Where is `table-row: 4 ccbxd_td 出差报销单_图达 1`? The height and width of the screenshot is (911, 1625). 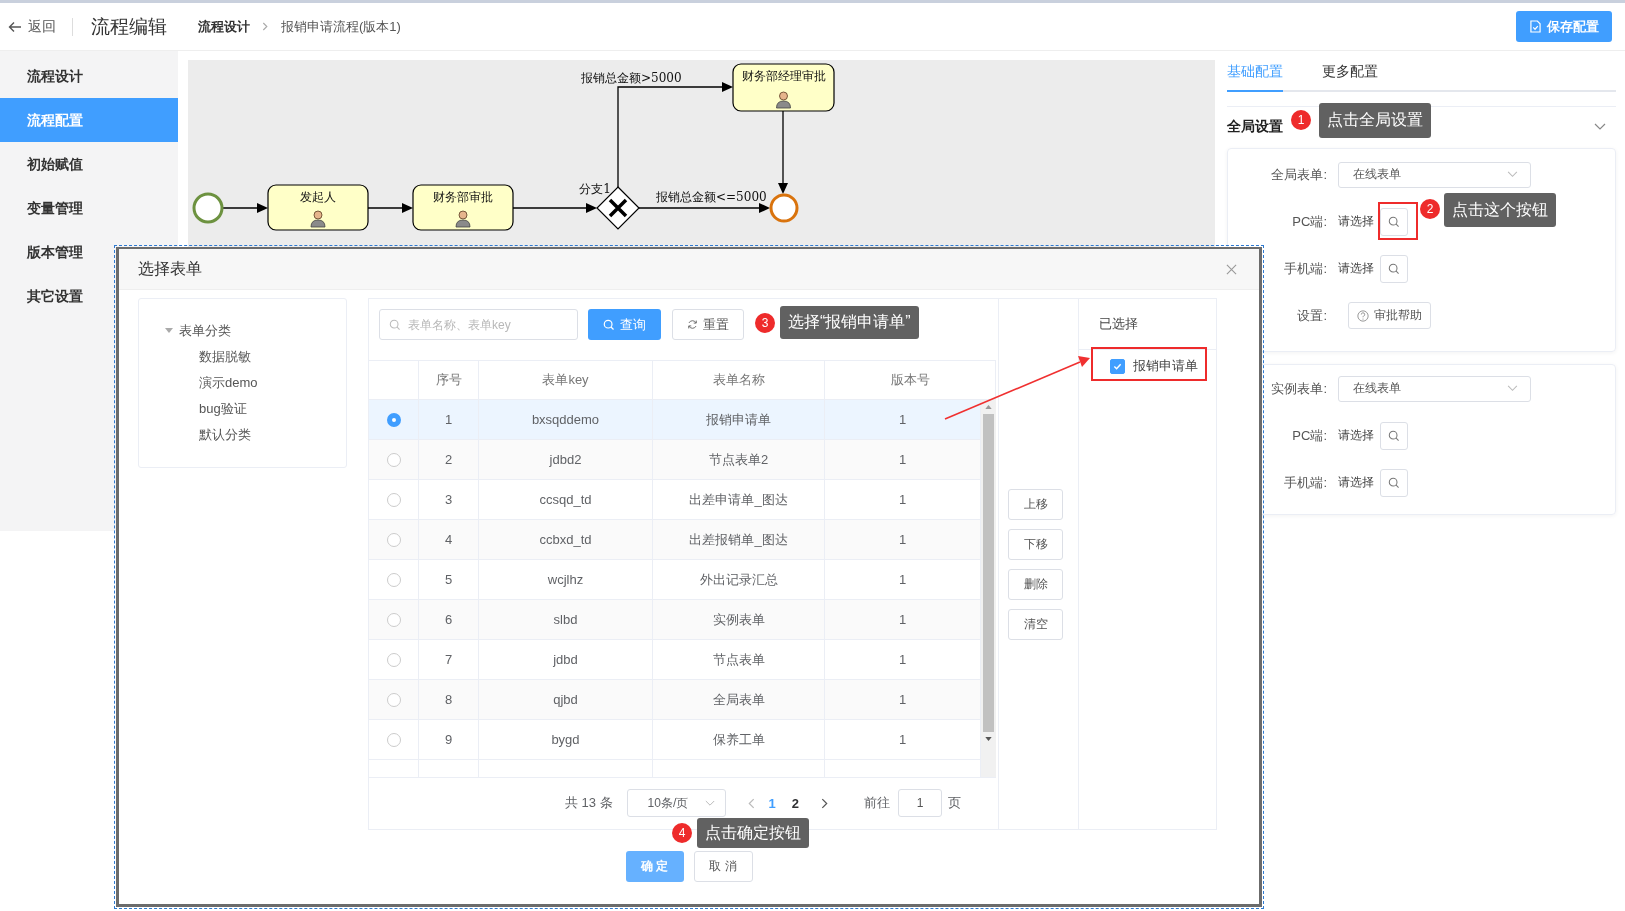 table-row: 4 ccbxd_td 出差报销单_图达 1 is located at coordinates (675, 540).